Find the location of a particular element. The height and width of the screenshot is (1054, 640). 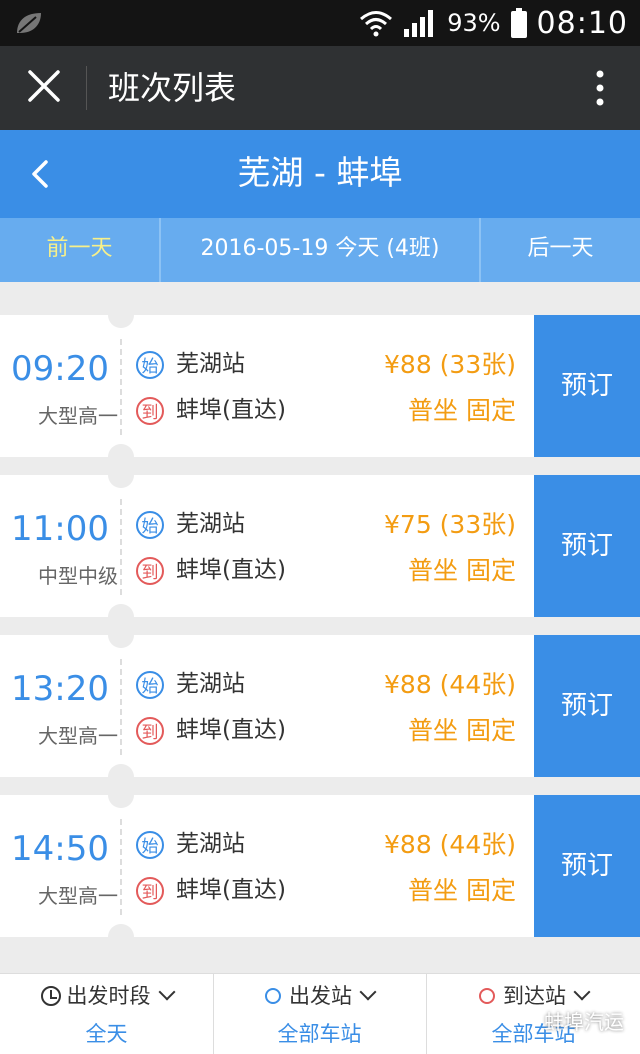

prev-day-button: 前一天 is located at coordinates (80, 250).